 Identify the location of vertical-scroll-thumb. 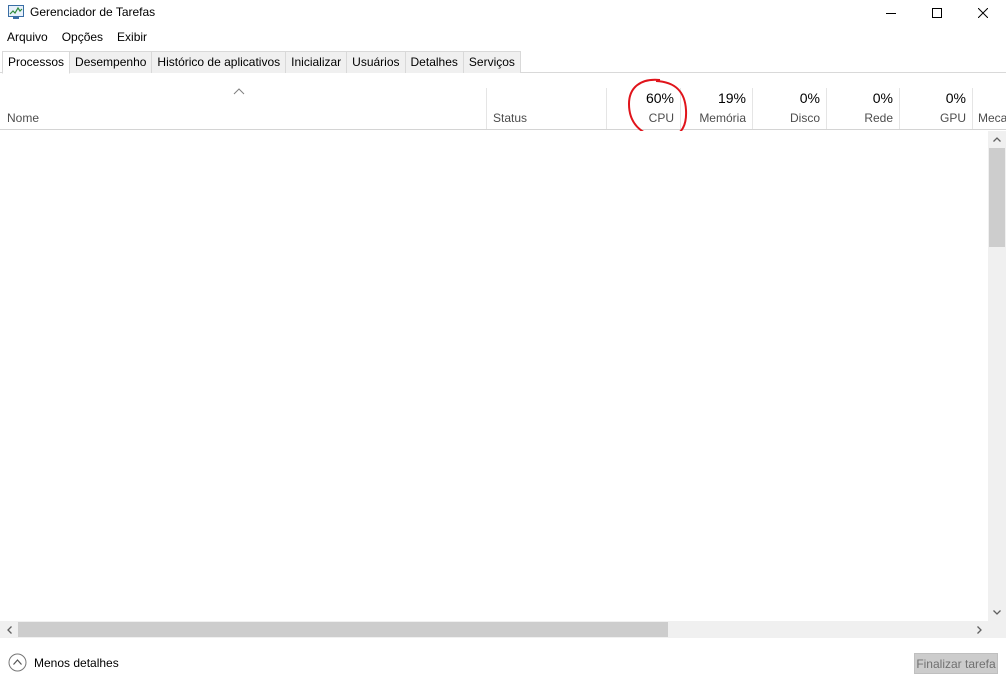
(997, 197).